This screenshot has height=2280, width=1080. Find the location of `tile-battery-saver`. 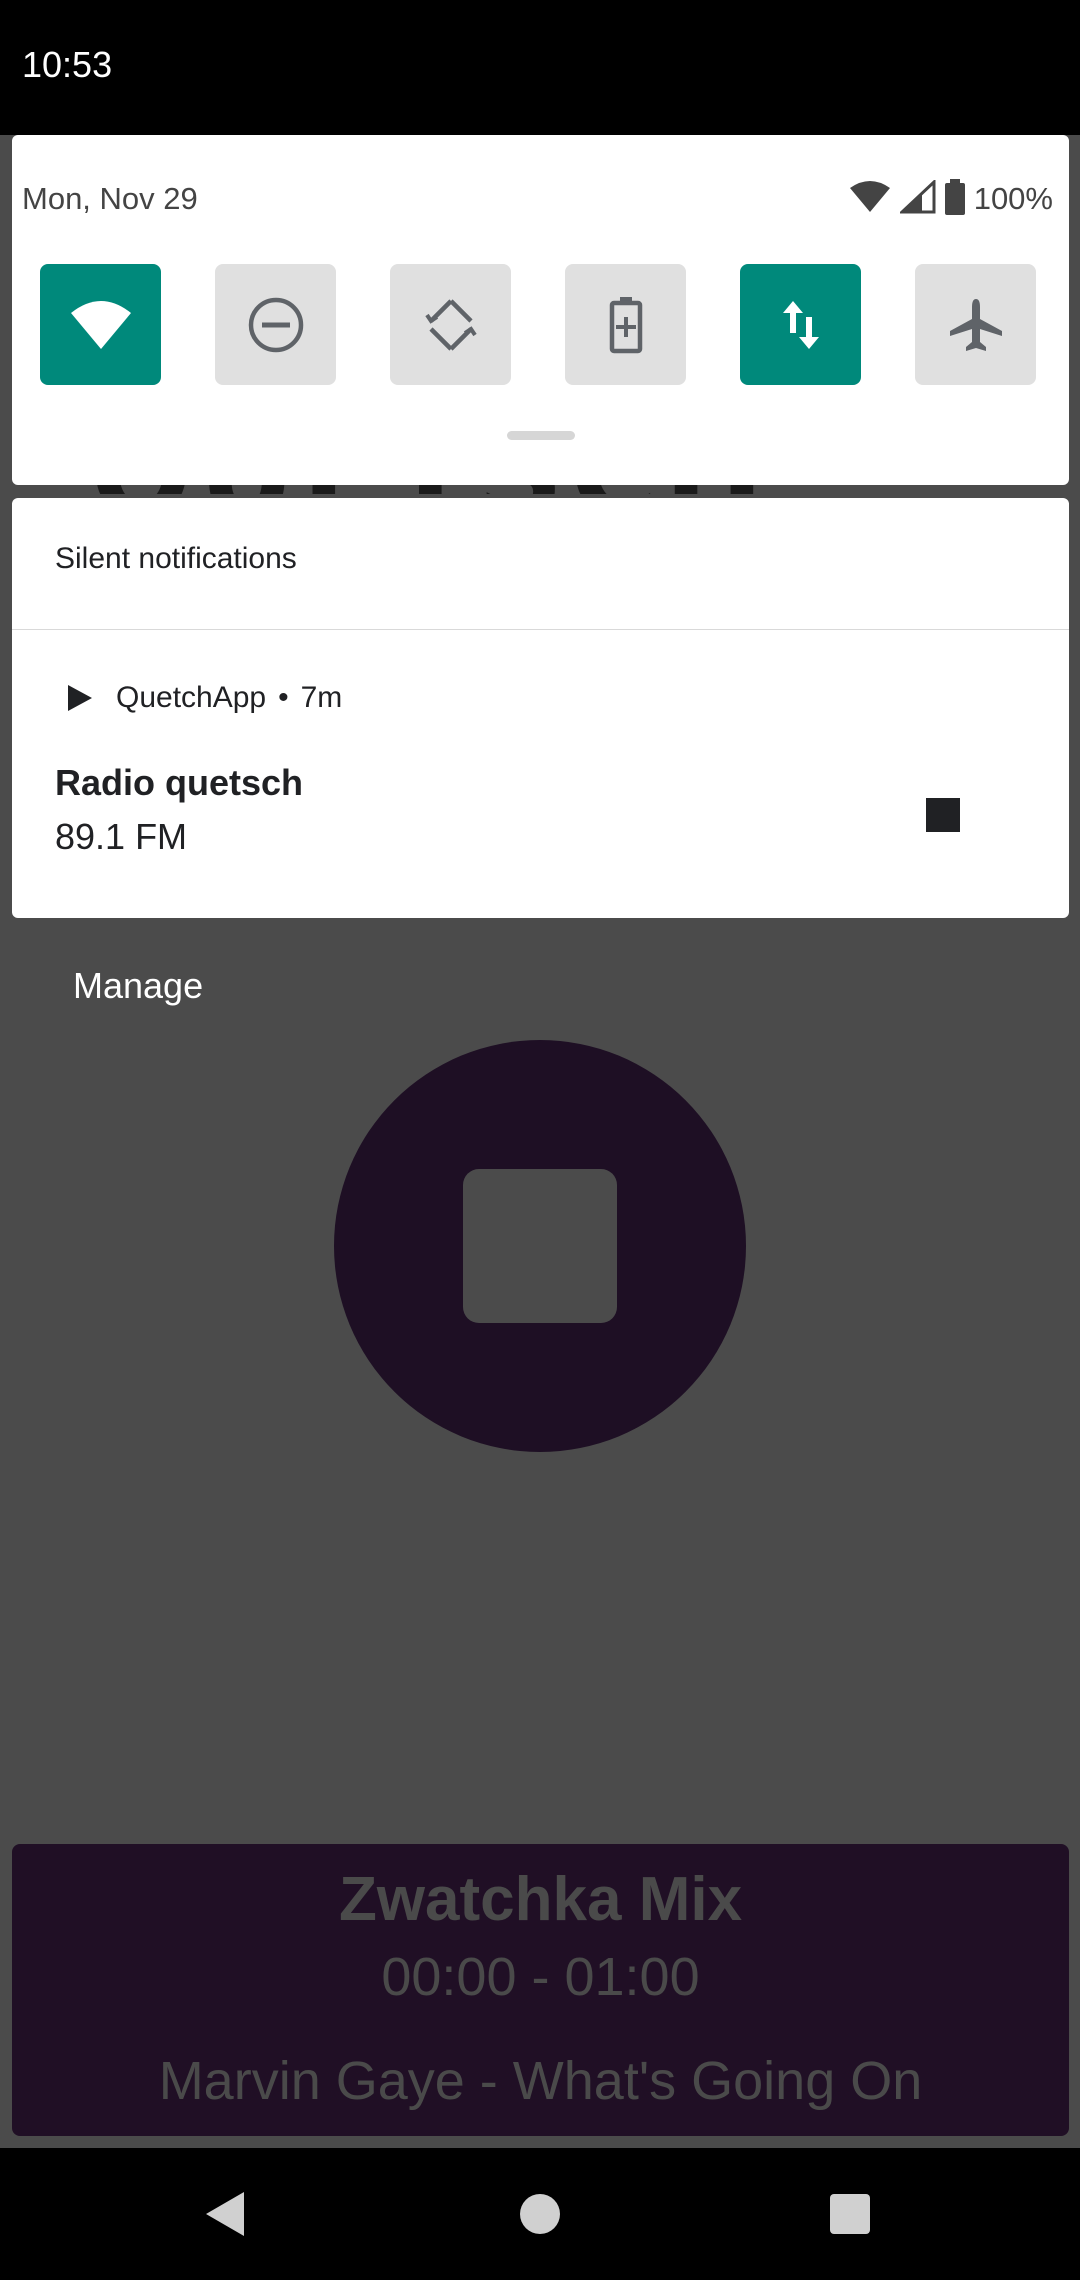

tile-battery-saver is located at coordinates (625, 324).